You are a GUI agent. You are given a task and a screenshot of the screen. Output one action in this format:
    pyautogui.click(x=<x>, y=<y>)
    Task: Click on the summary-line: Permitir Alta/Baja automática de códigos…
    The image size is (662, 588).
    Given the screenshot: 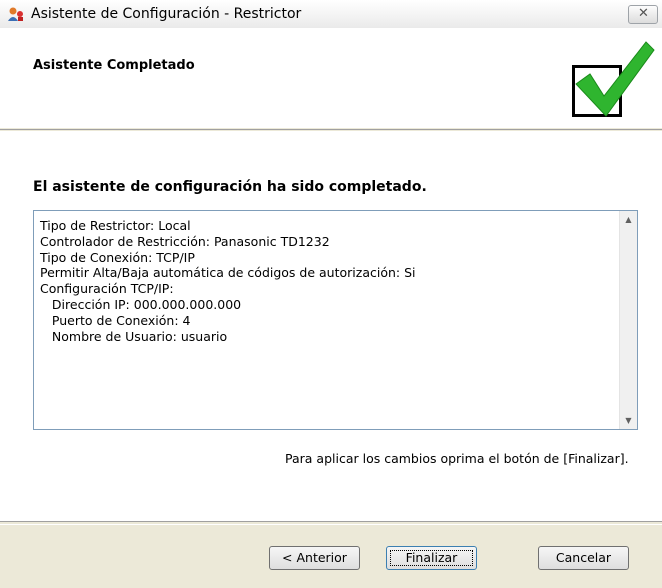 What is the action you would take?
    pyautogui.click(x=228, y=273)
    